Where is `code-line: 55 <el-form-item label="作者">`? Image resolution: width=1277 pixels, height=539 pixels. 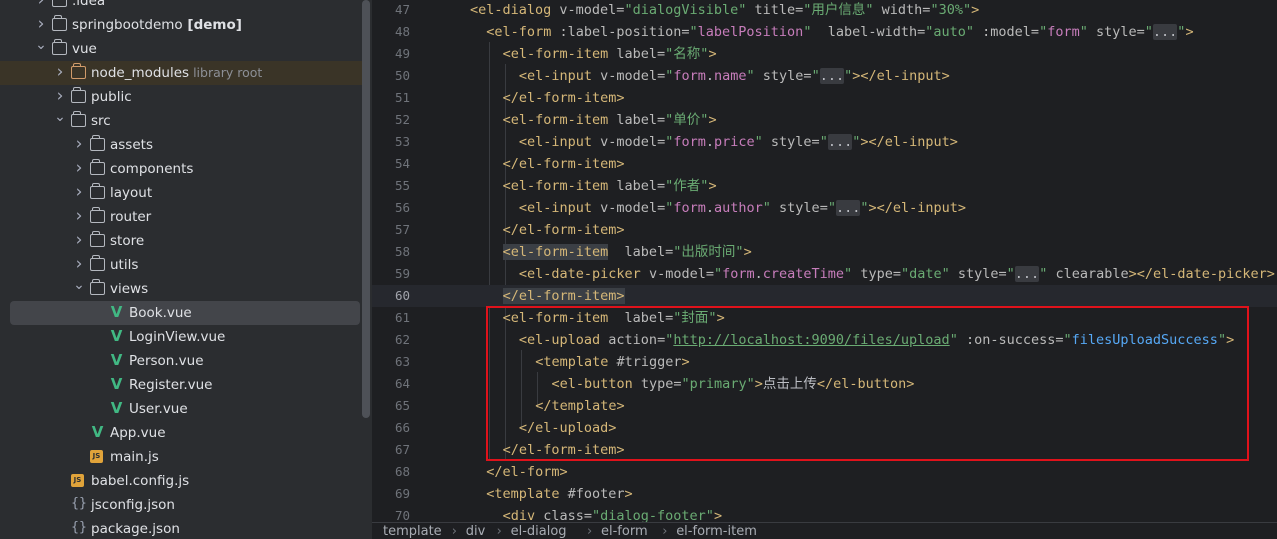
code-line: 55 <el-form-item label="作者"> is located at coordinates (824, 186).